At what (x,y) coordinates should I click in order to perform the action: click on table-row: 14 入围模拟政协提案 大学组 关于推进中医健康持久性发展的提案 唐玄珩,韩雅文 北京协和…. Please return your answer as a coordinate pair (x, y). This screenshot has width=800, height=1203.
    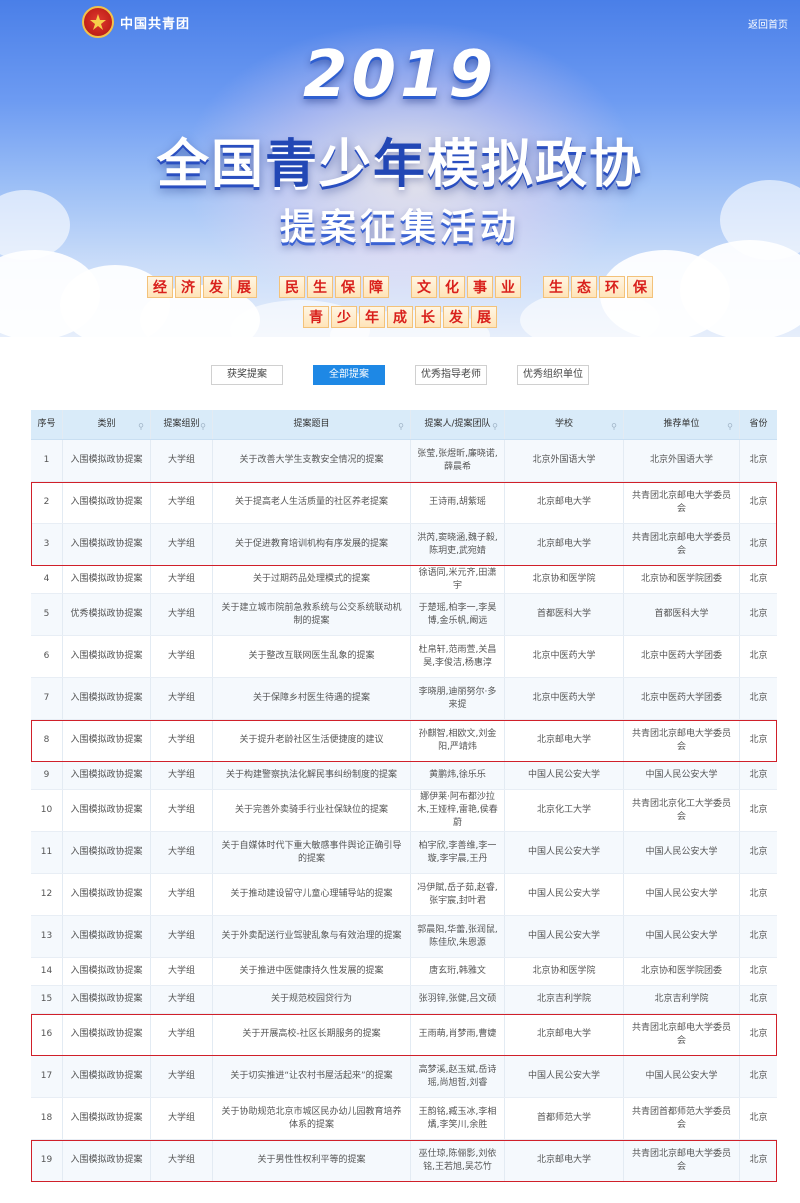
    Looking at the image, I should click on (404, 972).